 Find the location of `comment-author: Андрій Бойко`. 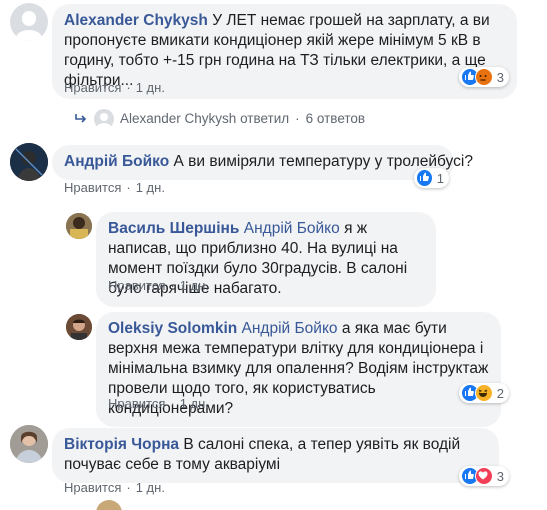

comment-author: Андрій Бойко is located at coordinates (116, 161).